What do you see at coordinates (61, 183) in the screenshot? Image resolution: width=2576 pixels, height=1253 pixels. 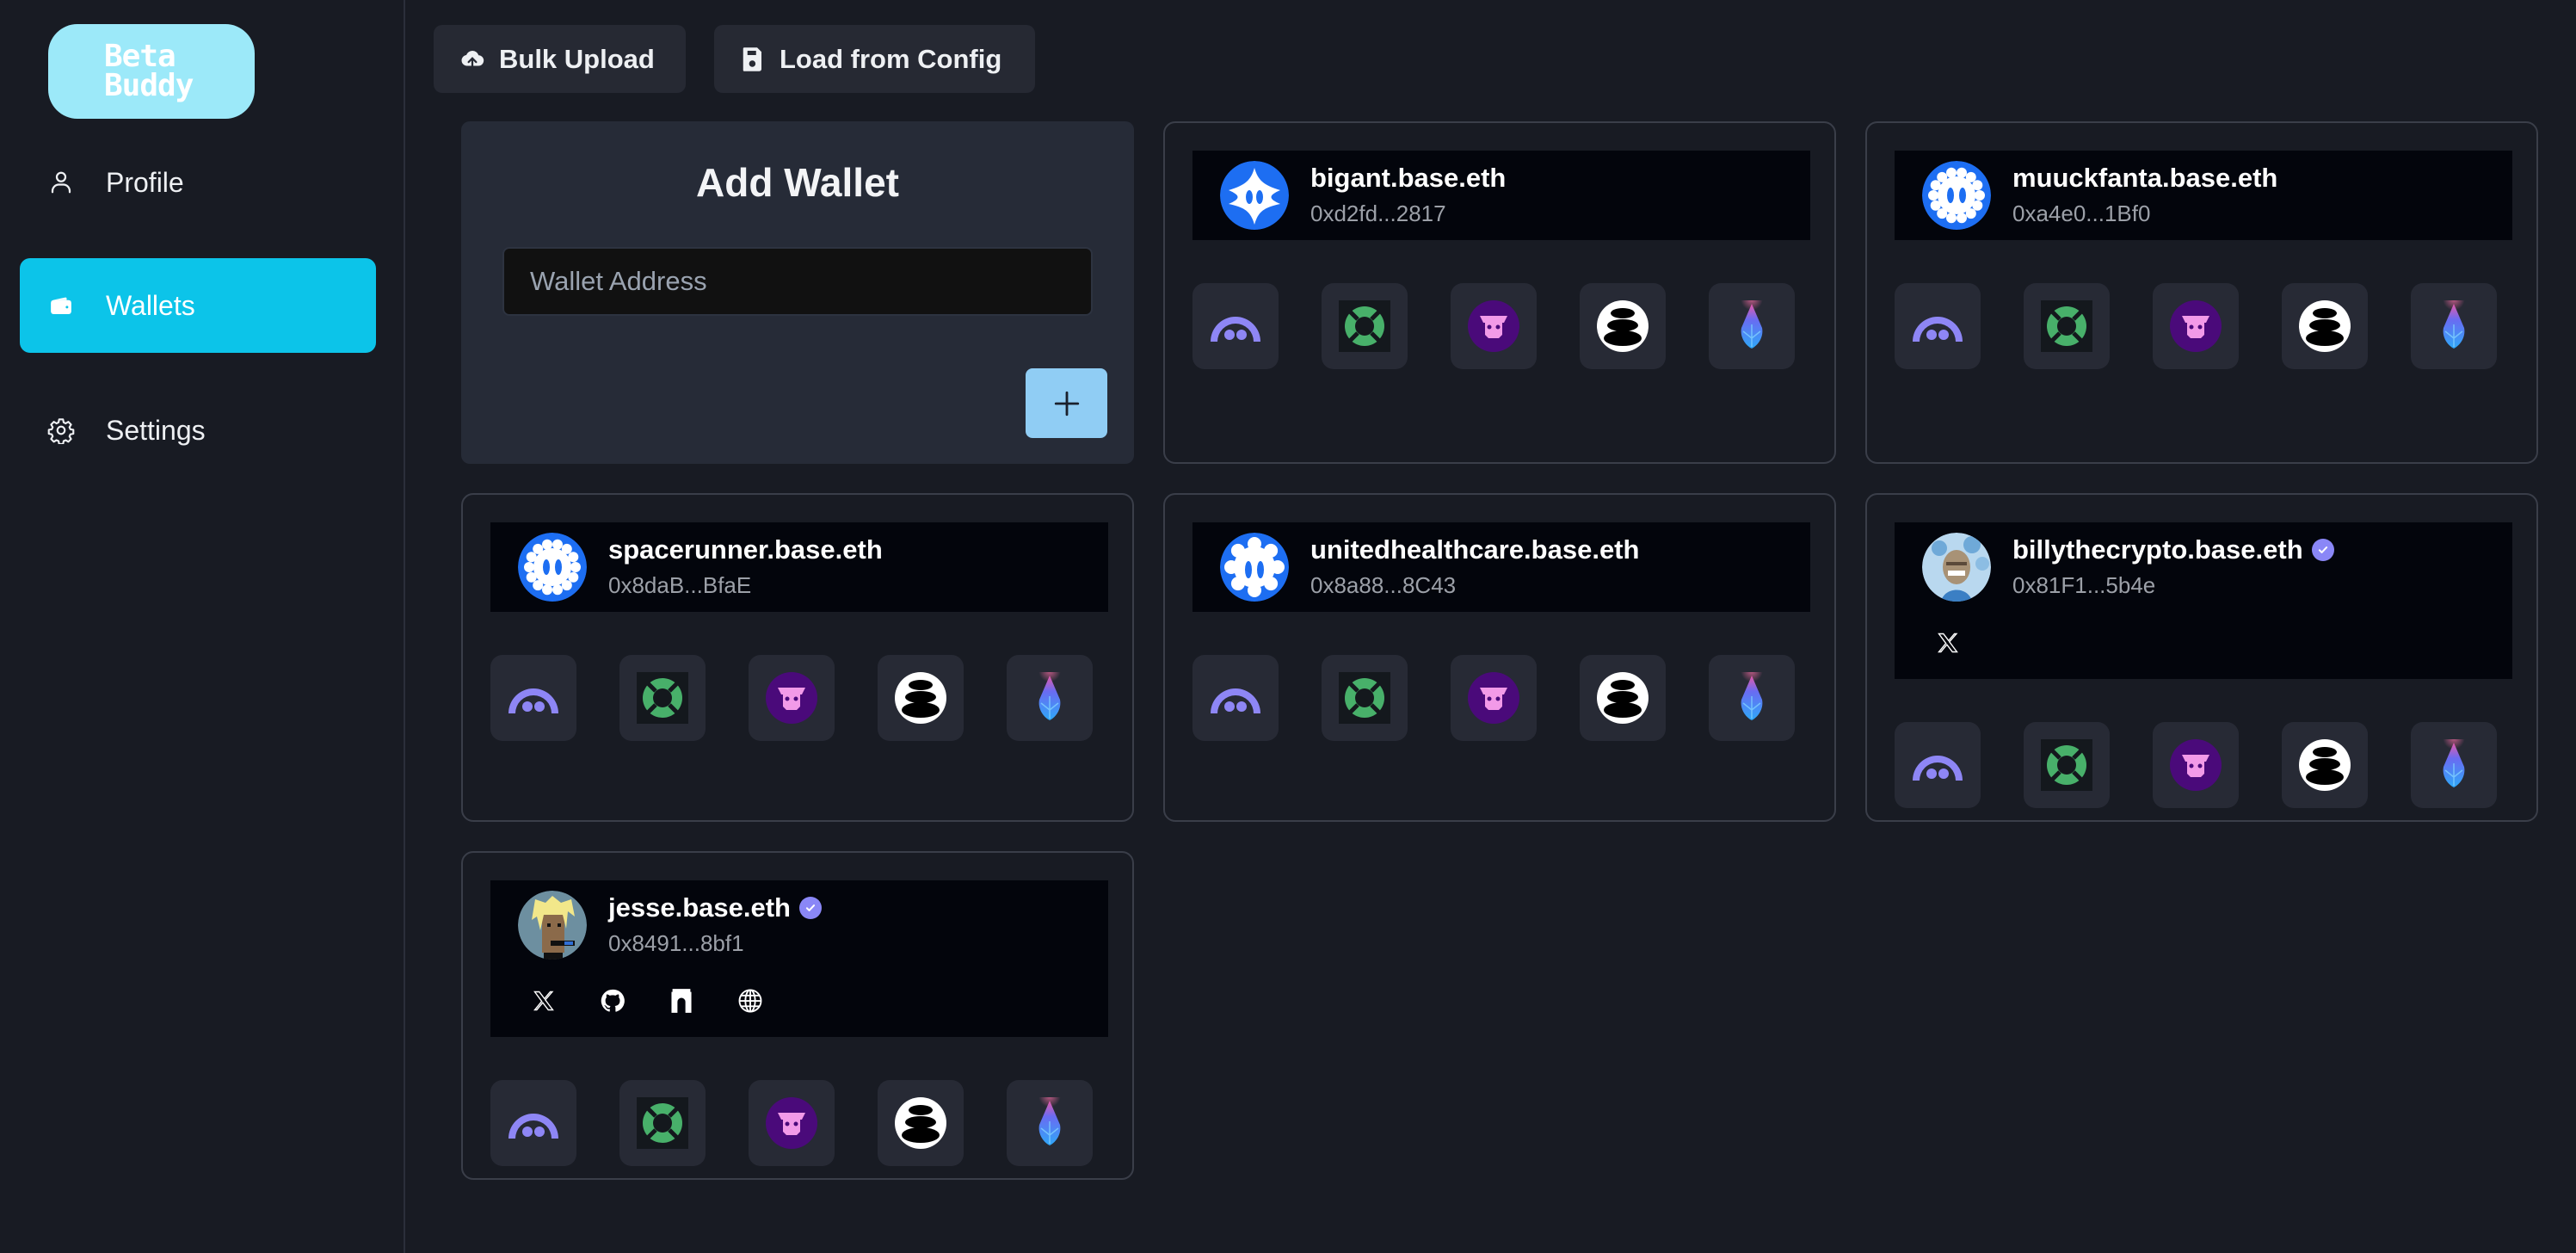 I see `user-icon` at bounding box center [61, 183].